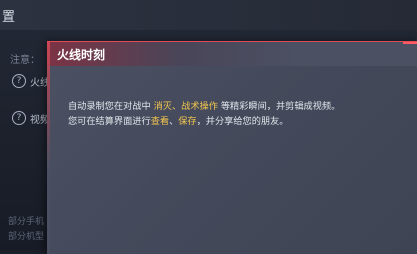 Image resolution: width=417 pixels, height=254 pixels. I want to click on settings-footnote: 部分手机, so click(26, 222).